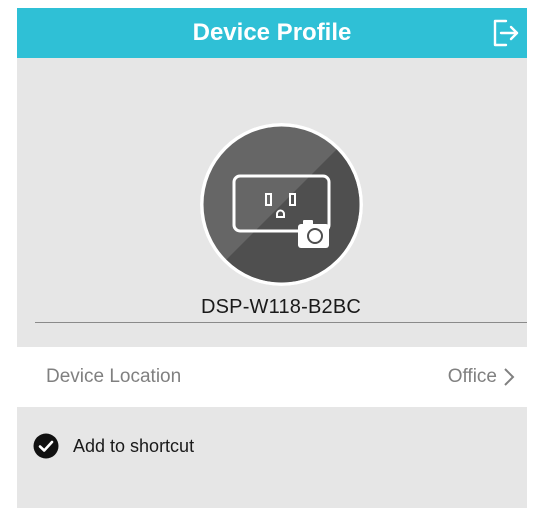 The image size is (542, 523). Describe the element at coordinates (134, 445) in the screenshot. I see `add-to-shortcut-label: Add to shortcut` at that location.